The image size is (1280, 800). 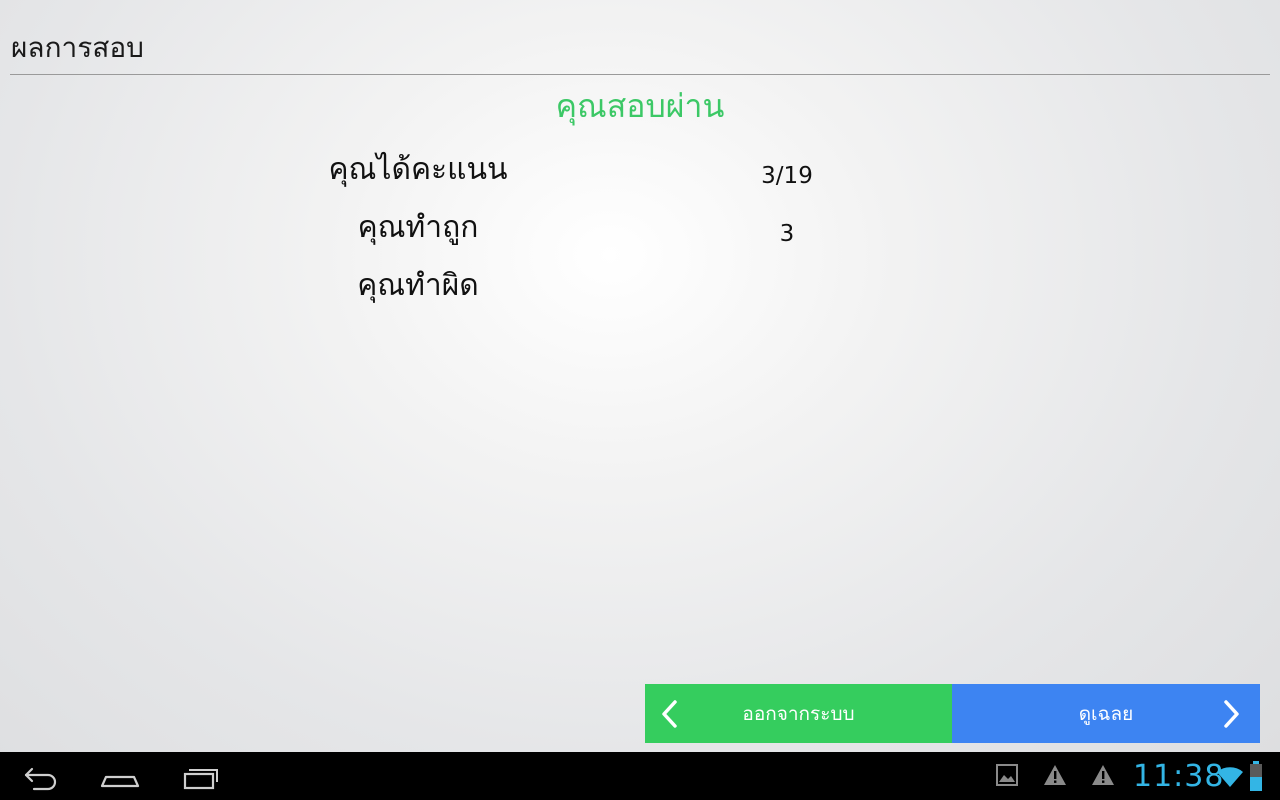 What do you see at coordinates (41, 776) in the screenshot?
I see `back-icon` at bounding box center [41, 776].